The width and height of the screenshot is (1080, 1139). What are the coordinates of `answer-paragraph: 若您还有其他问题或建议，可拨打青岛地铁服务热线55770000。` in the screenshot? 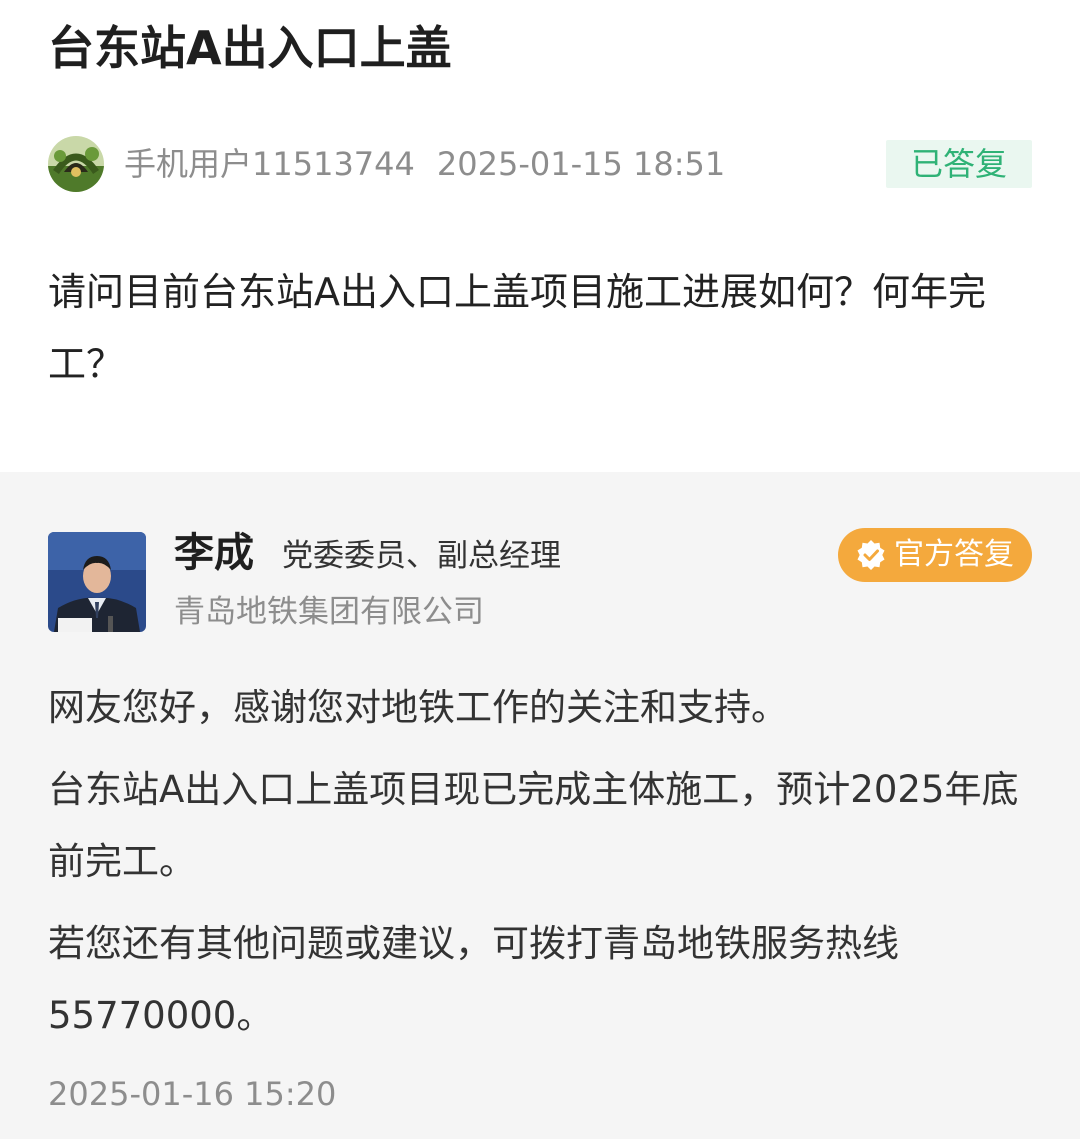 It's located at (473, 979).